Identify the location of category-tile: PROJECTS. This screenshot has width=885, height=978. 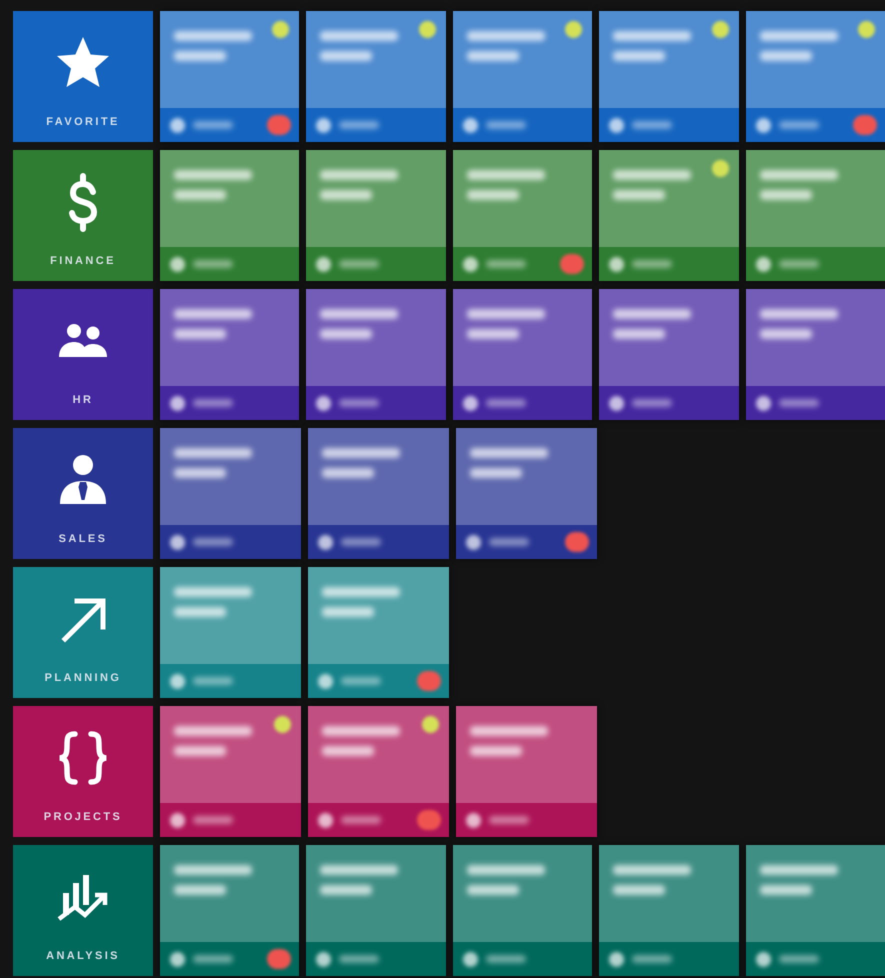
(83, 771).